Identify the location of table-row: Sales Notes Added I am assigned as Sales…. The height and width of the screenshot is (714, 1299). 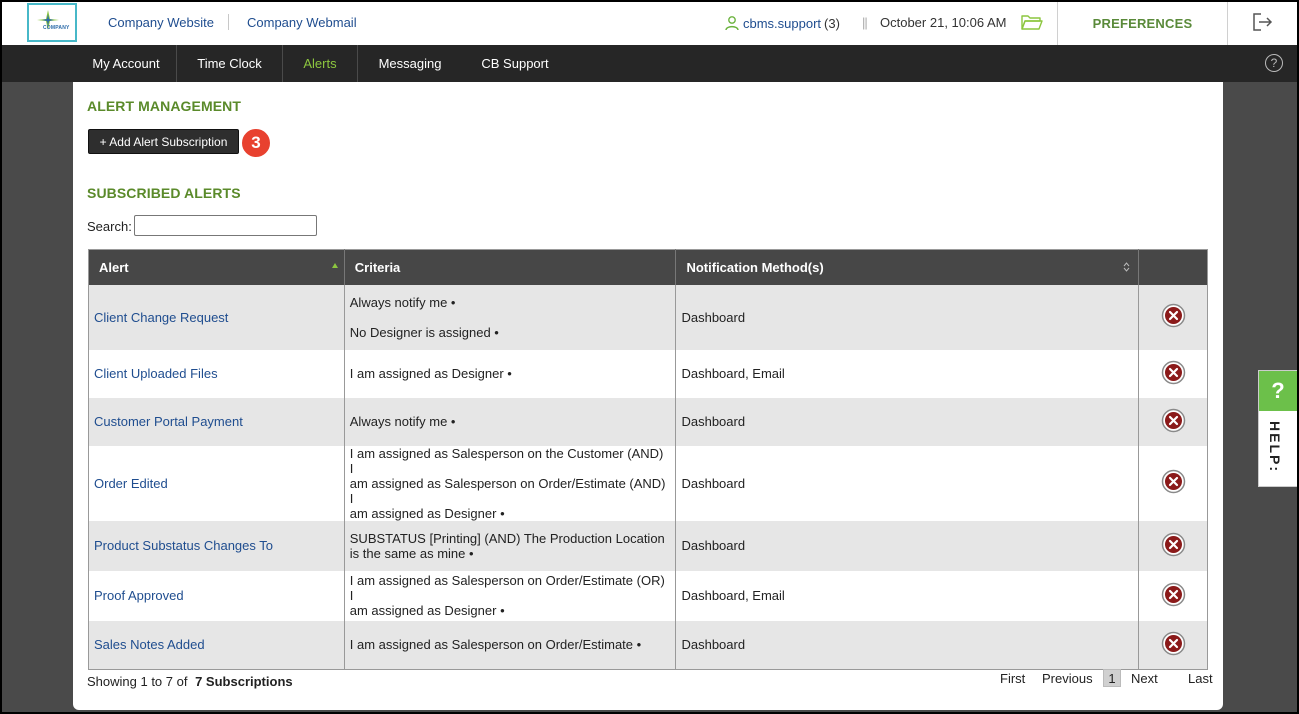
(648, 645).